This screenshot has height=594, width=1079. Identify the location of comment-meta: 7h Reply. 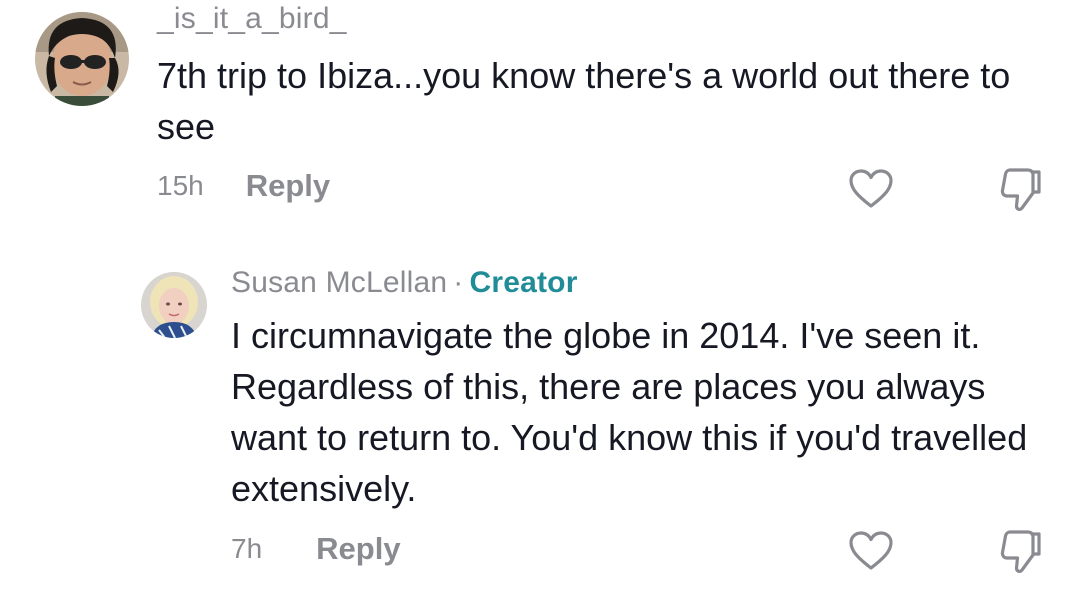
(316, 549).